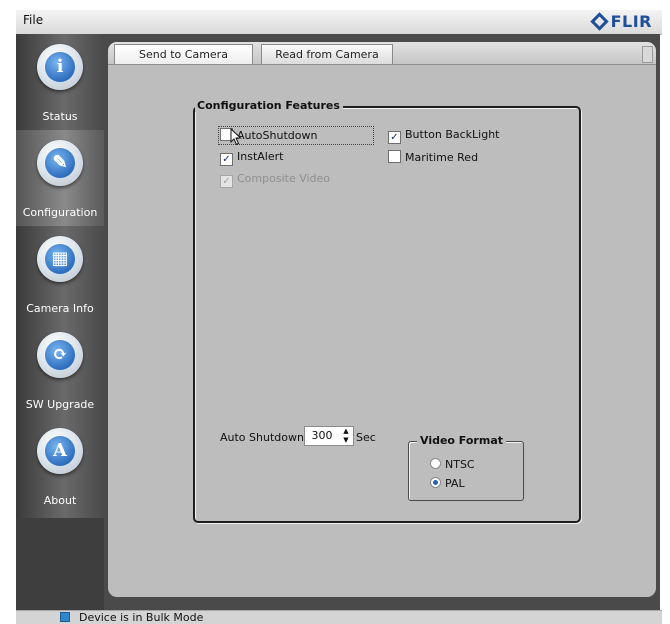  I want to click on sidebar-item-sw-upgrade: ⟳ SW Upgrade, so click(60, 370).